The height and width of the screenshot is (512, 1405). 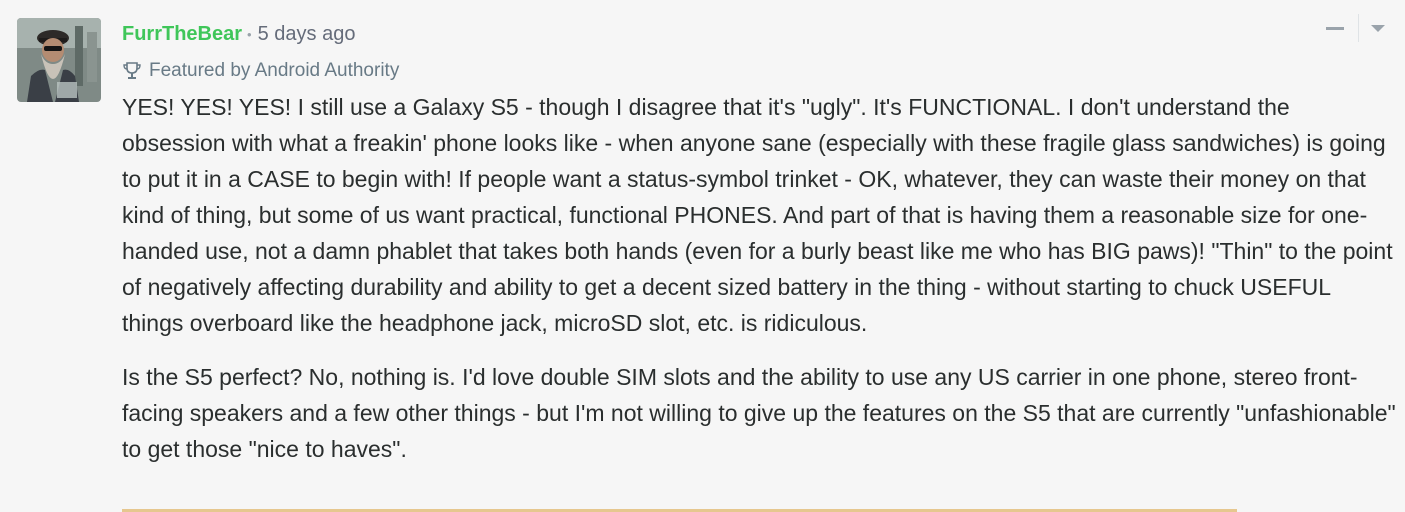 I want to click on avatar, so click(x=59, y=60).